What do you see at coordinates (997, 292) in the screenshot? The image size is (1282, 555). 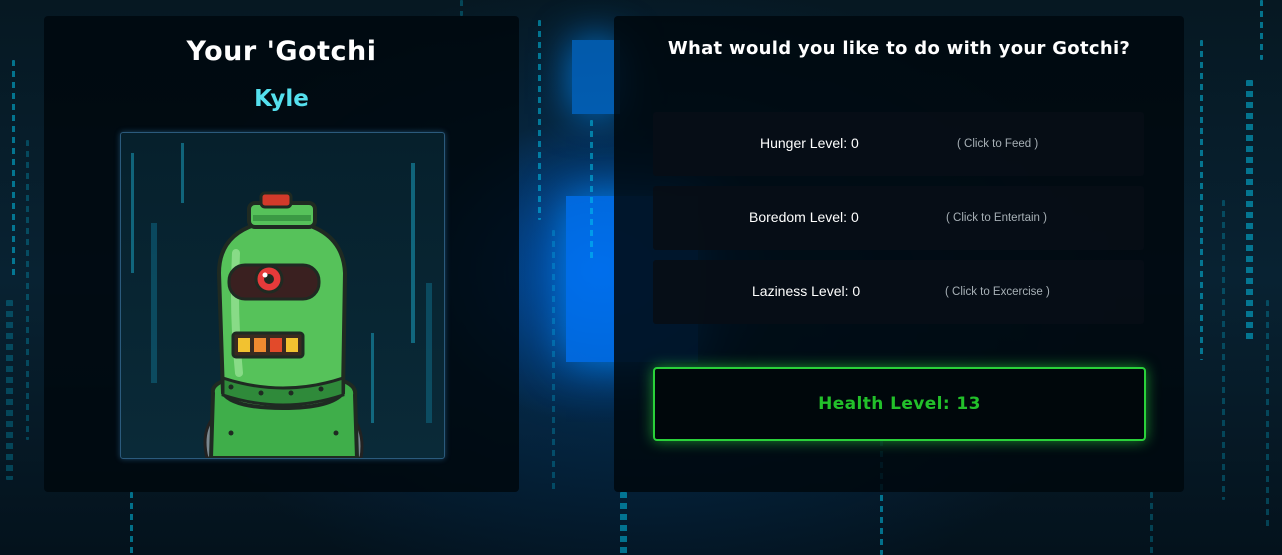 I see `exercise-hint: ( Click to Excercise )` at bounding box center [997, 292].